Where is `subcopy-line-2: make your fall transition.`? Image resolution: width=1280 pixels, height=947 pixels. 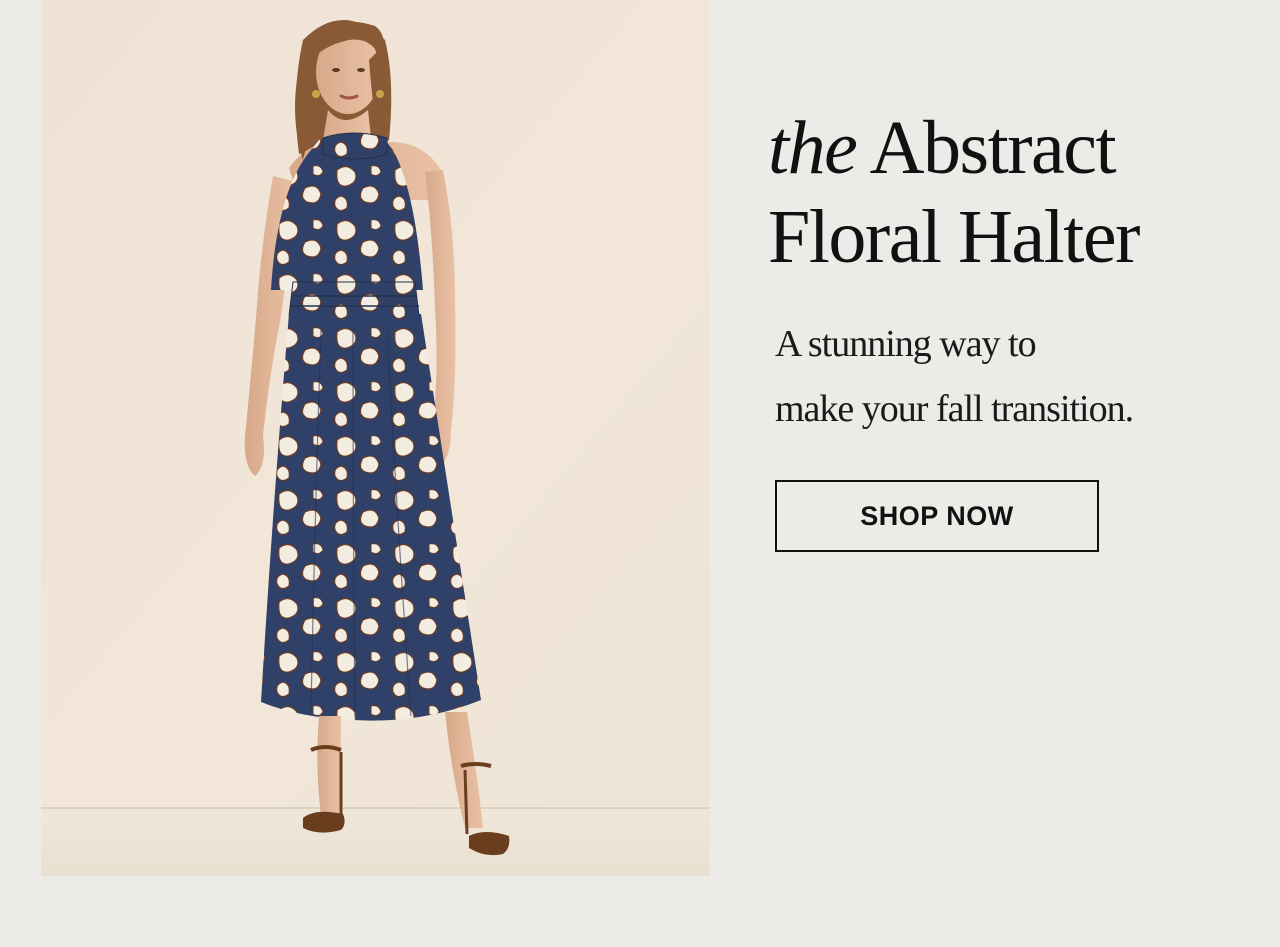
subcopy-line-2: make your fall transition. is located at coordinates (954, 409).